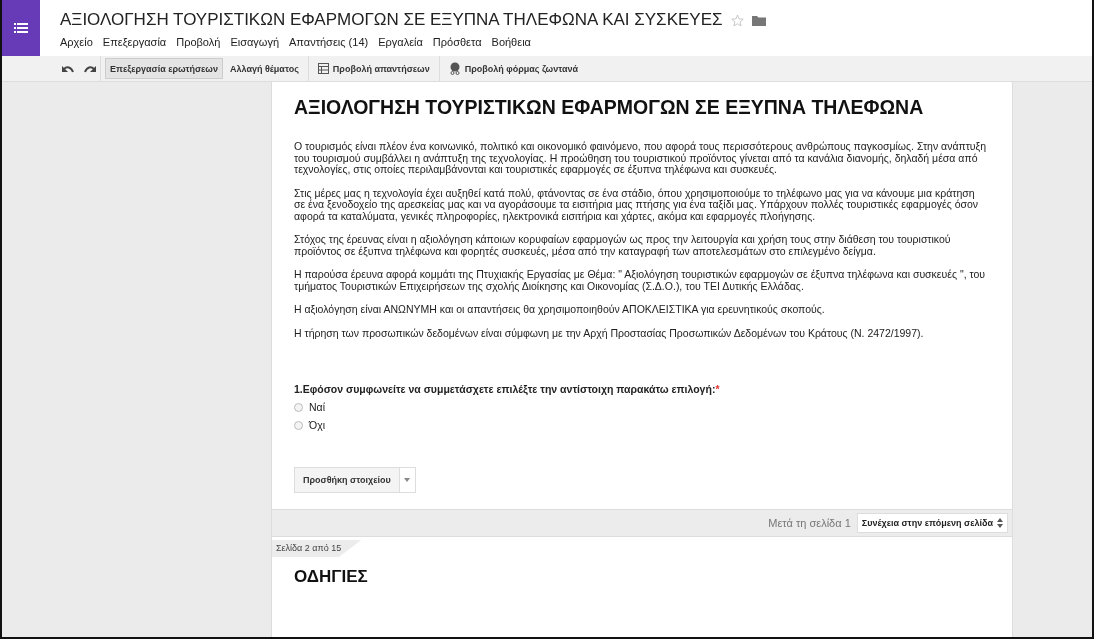  Describe the element at coordinates (609, 333) in the screenshot. I see `description-paragraph: Η τήρηση των προσωπικών δεδομένων είναι σύμφωνη με την Αρχή Προστασίας Προσωπικών Δεδομένων του Κράτους (Ν. 2472/1997).` at that location.